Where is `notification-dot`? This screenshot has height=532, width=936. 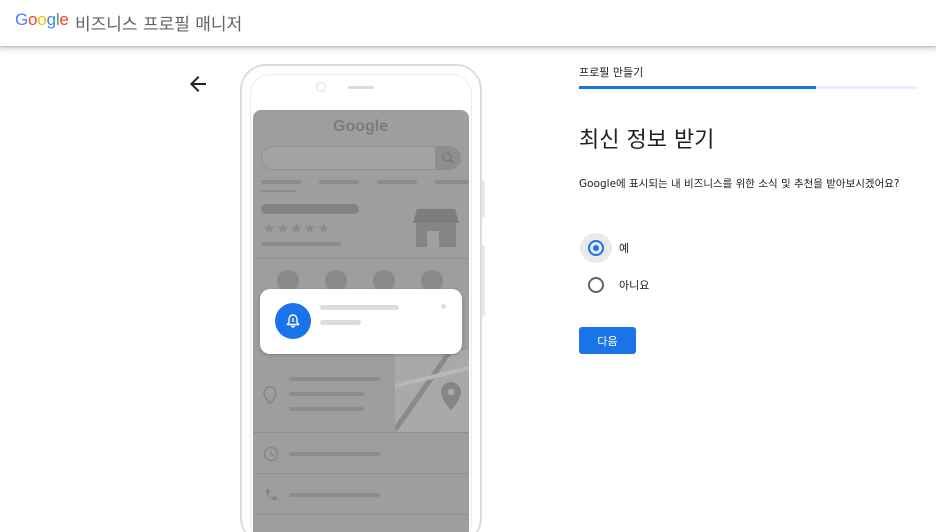
notification-dot is located at coordinates (443, 306).